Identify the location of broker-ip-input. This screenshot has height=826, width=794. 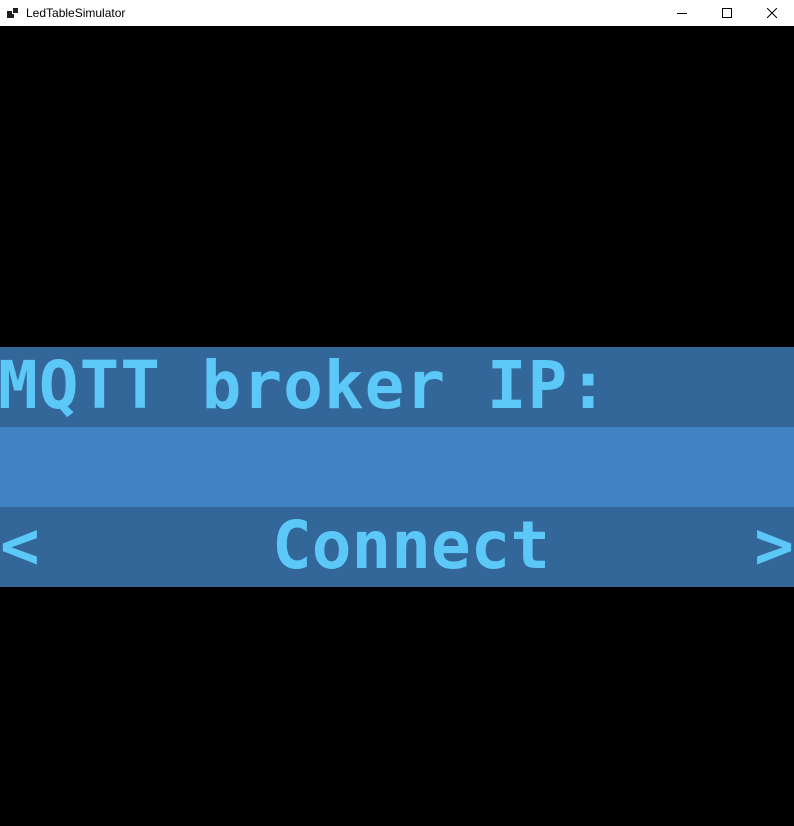
(397, 467).